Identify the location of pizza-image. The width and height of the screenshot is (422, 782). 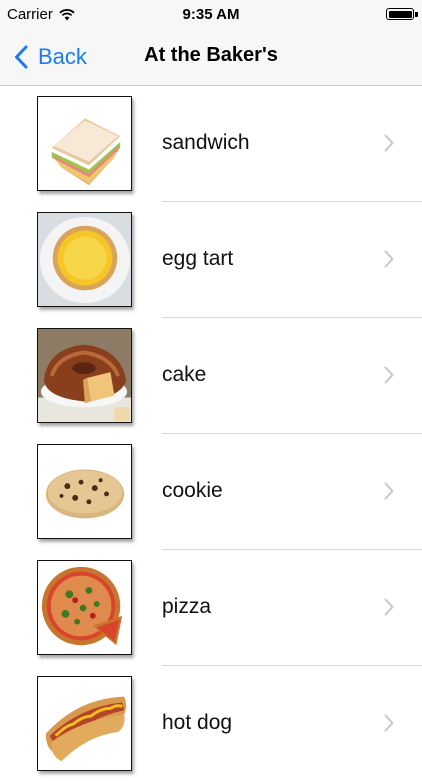
(84, 607).